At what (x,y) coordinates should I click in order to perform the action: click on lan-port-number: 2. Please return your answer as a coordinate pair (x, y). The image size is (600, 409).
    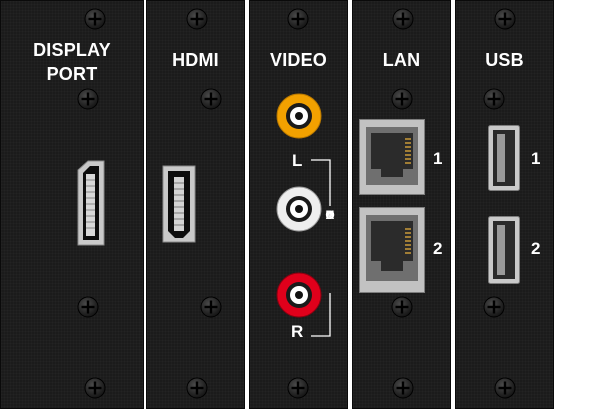
    Looking at the image, I should click on (438, 248).